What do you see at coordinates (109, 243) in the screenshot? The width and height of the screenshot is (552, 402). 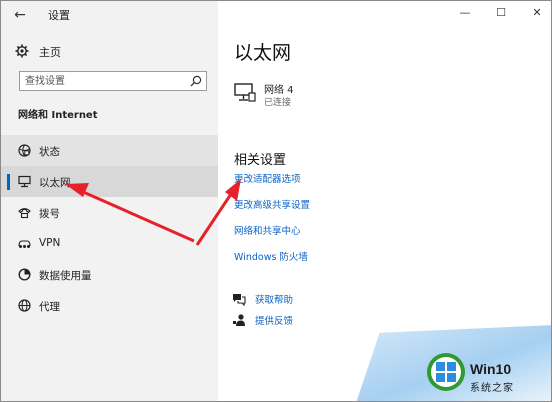 I see `sidebar-item-vpn: VPN` at bounding box center [109, 243].